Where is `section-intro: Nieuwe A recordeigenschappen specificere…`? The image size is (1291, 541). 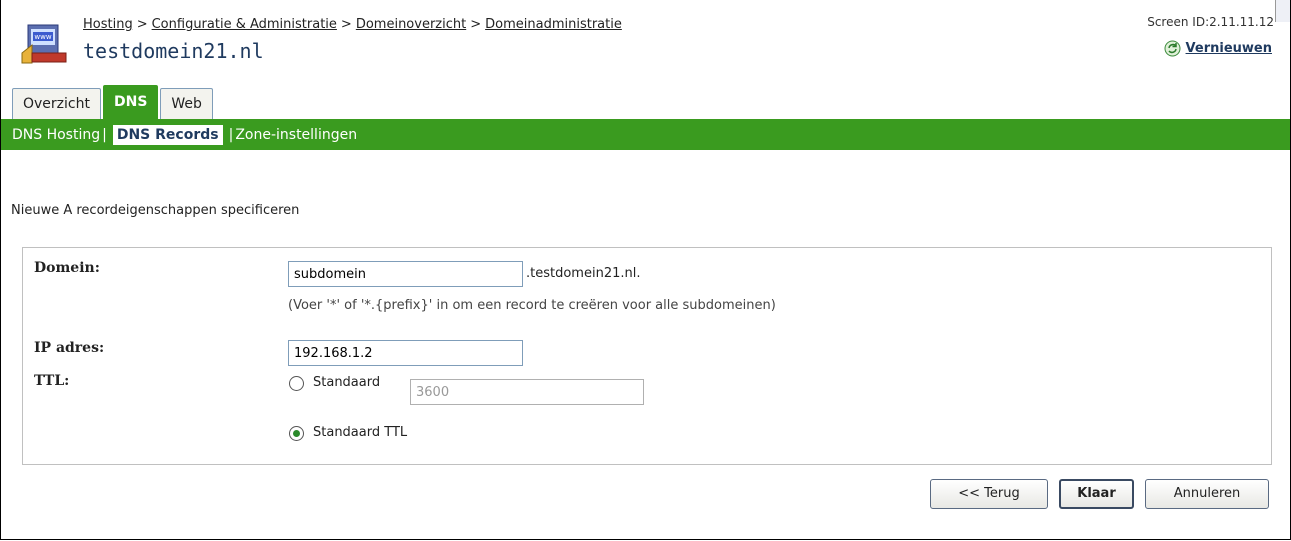
section-intro: Nieuwe A recordeigenschappen specificere… is located at coordinates (155, 210).